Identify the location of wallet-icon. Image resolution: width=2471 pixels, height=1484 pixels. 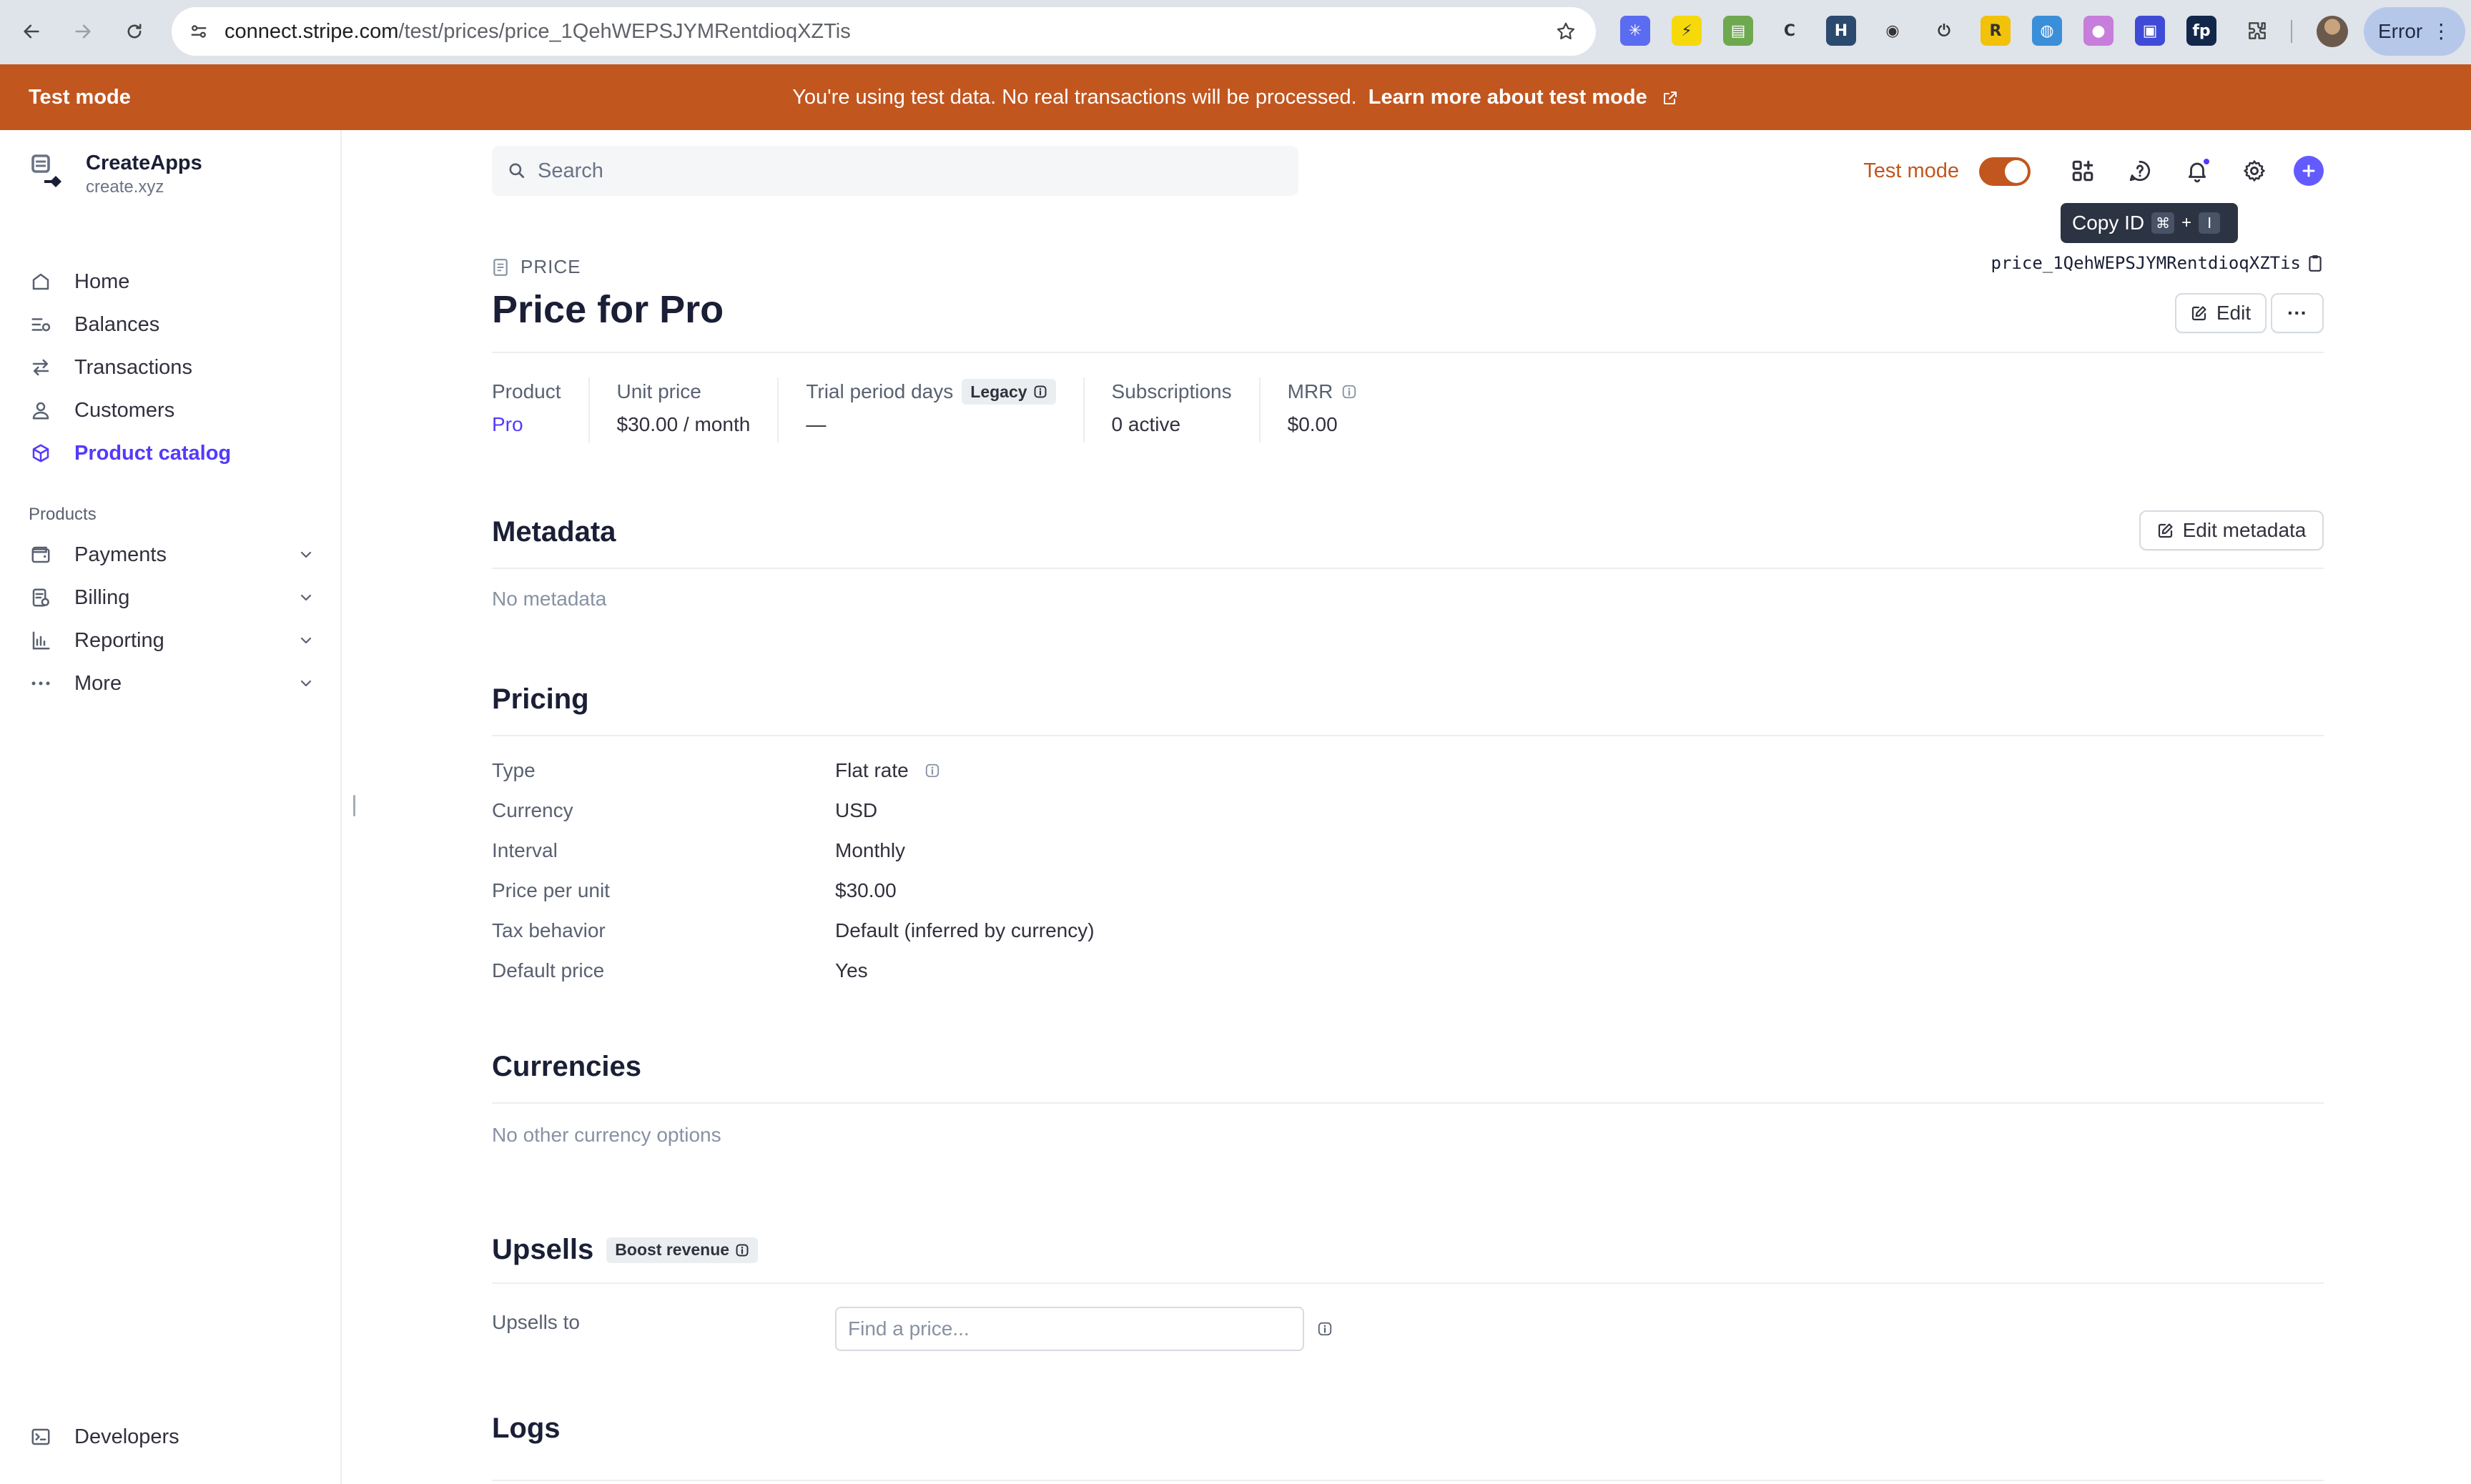
(41, 555).